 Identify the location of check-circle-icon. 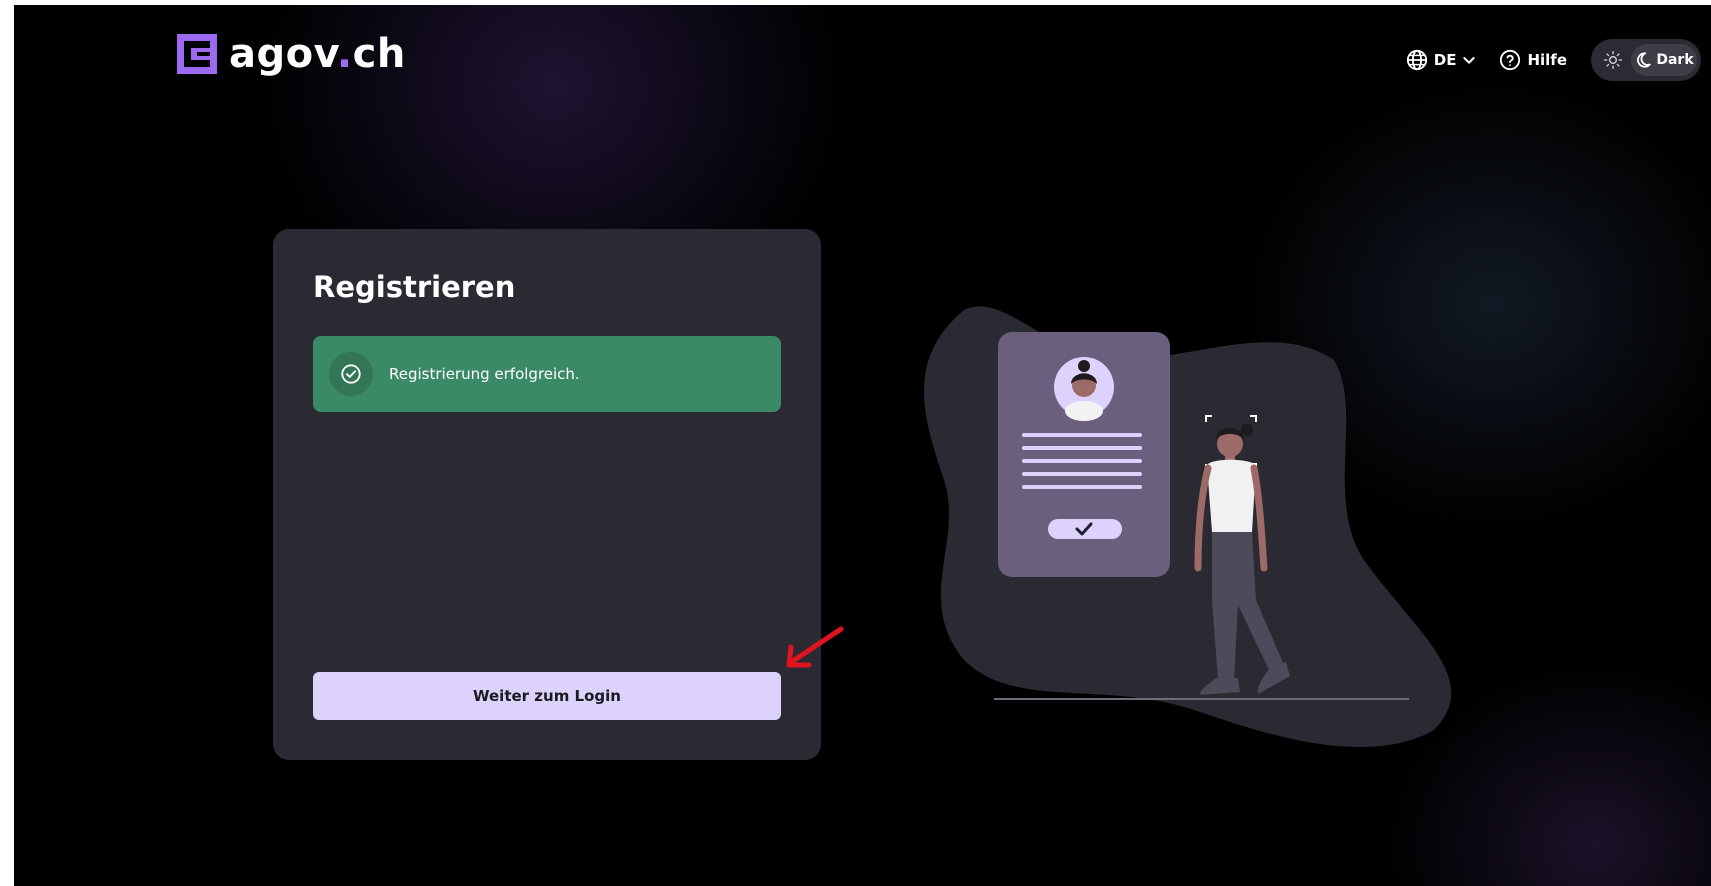
(351, 374).